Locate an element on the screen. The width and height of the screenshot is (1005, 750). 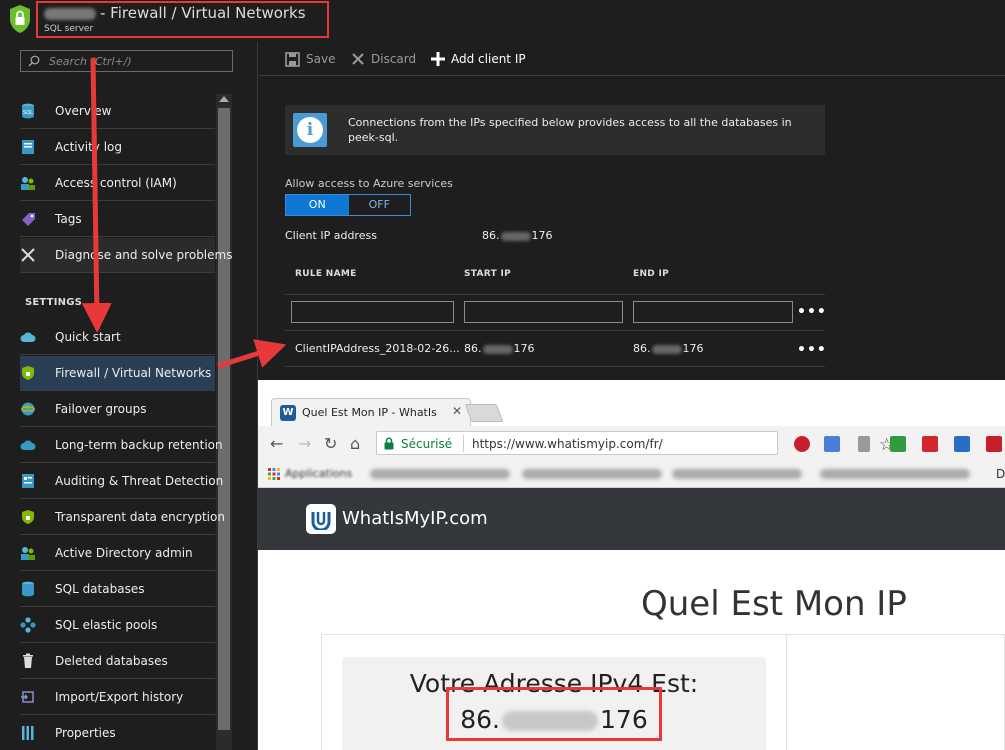
column-header-rule-name: RULE NAME is located at coordinates (326, 274).